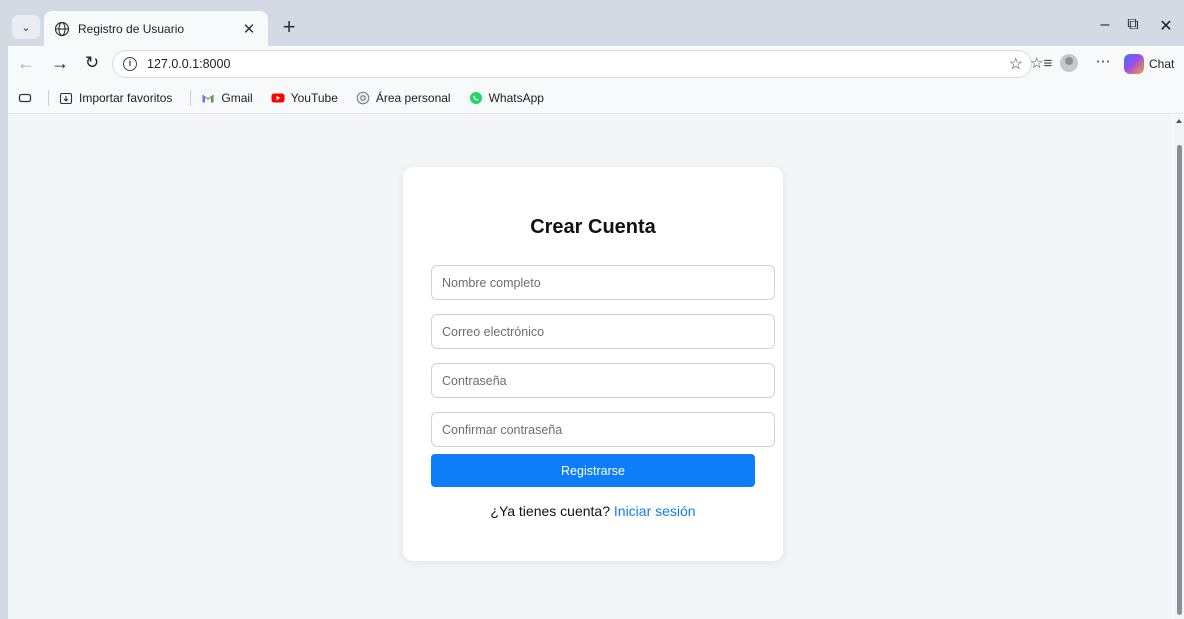 The image size is (1184, 619). I want to click on star-icon: ☆, so click(1016, 64).